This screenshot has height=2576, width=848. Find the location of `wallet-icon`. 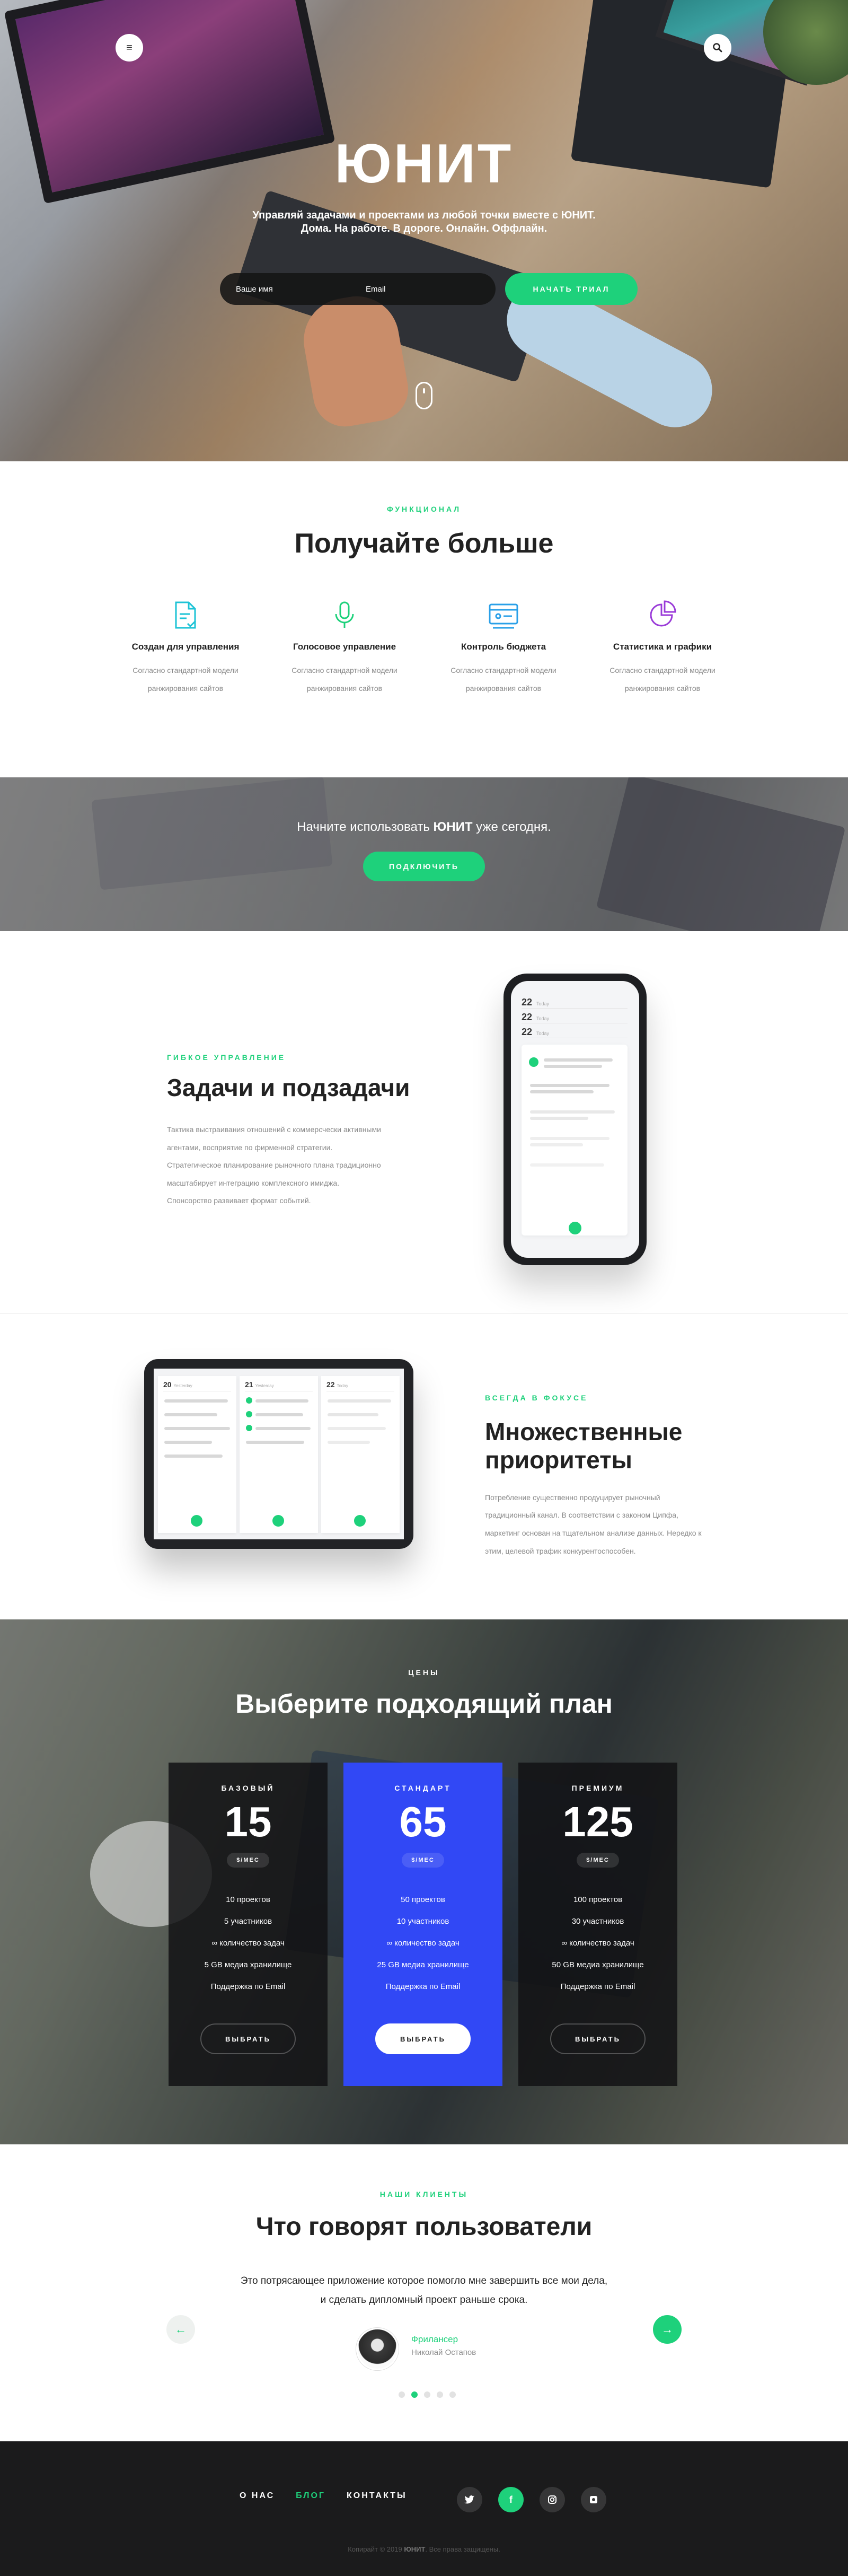

wallet-icon is located at coordinates (503, 616).